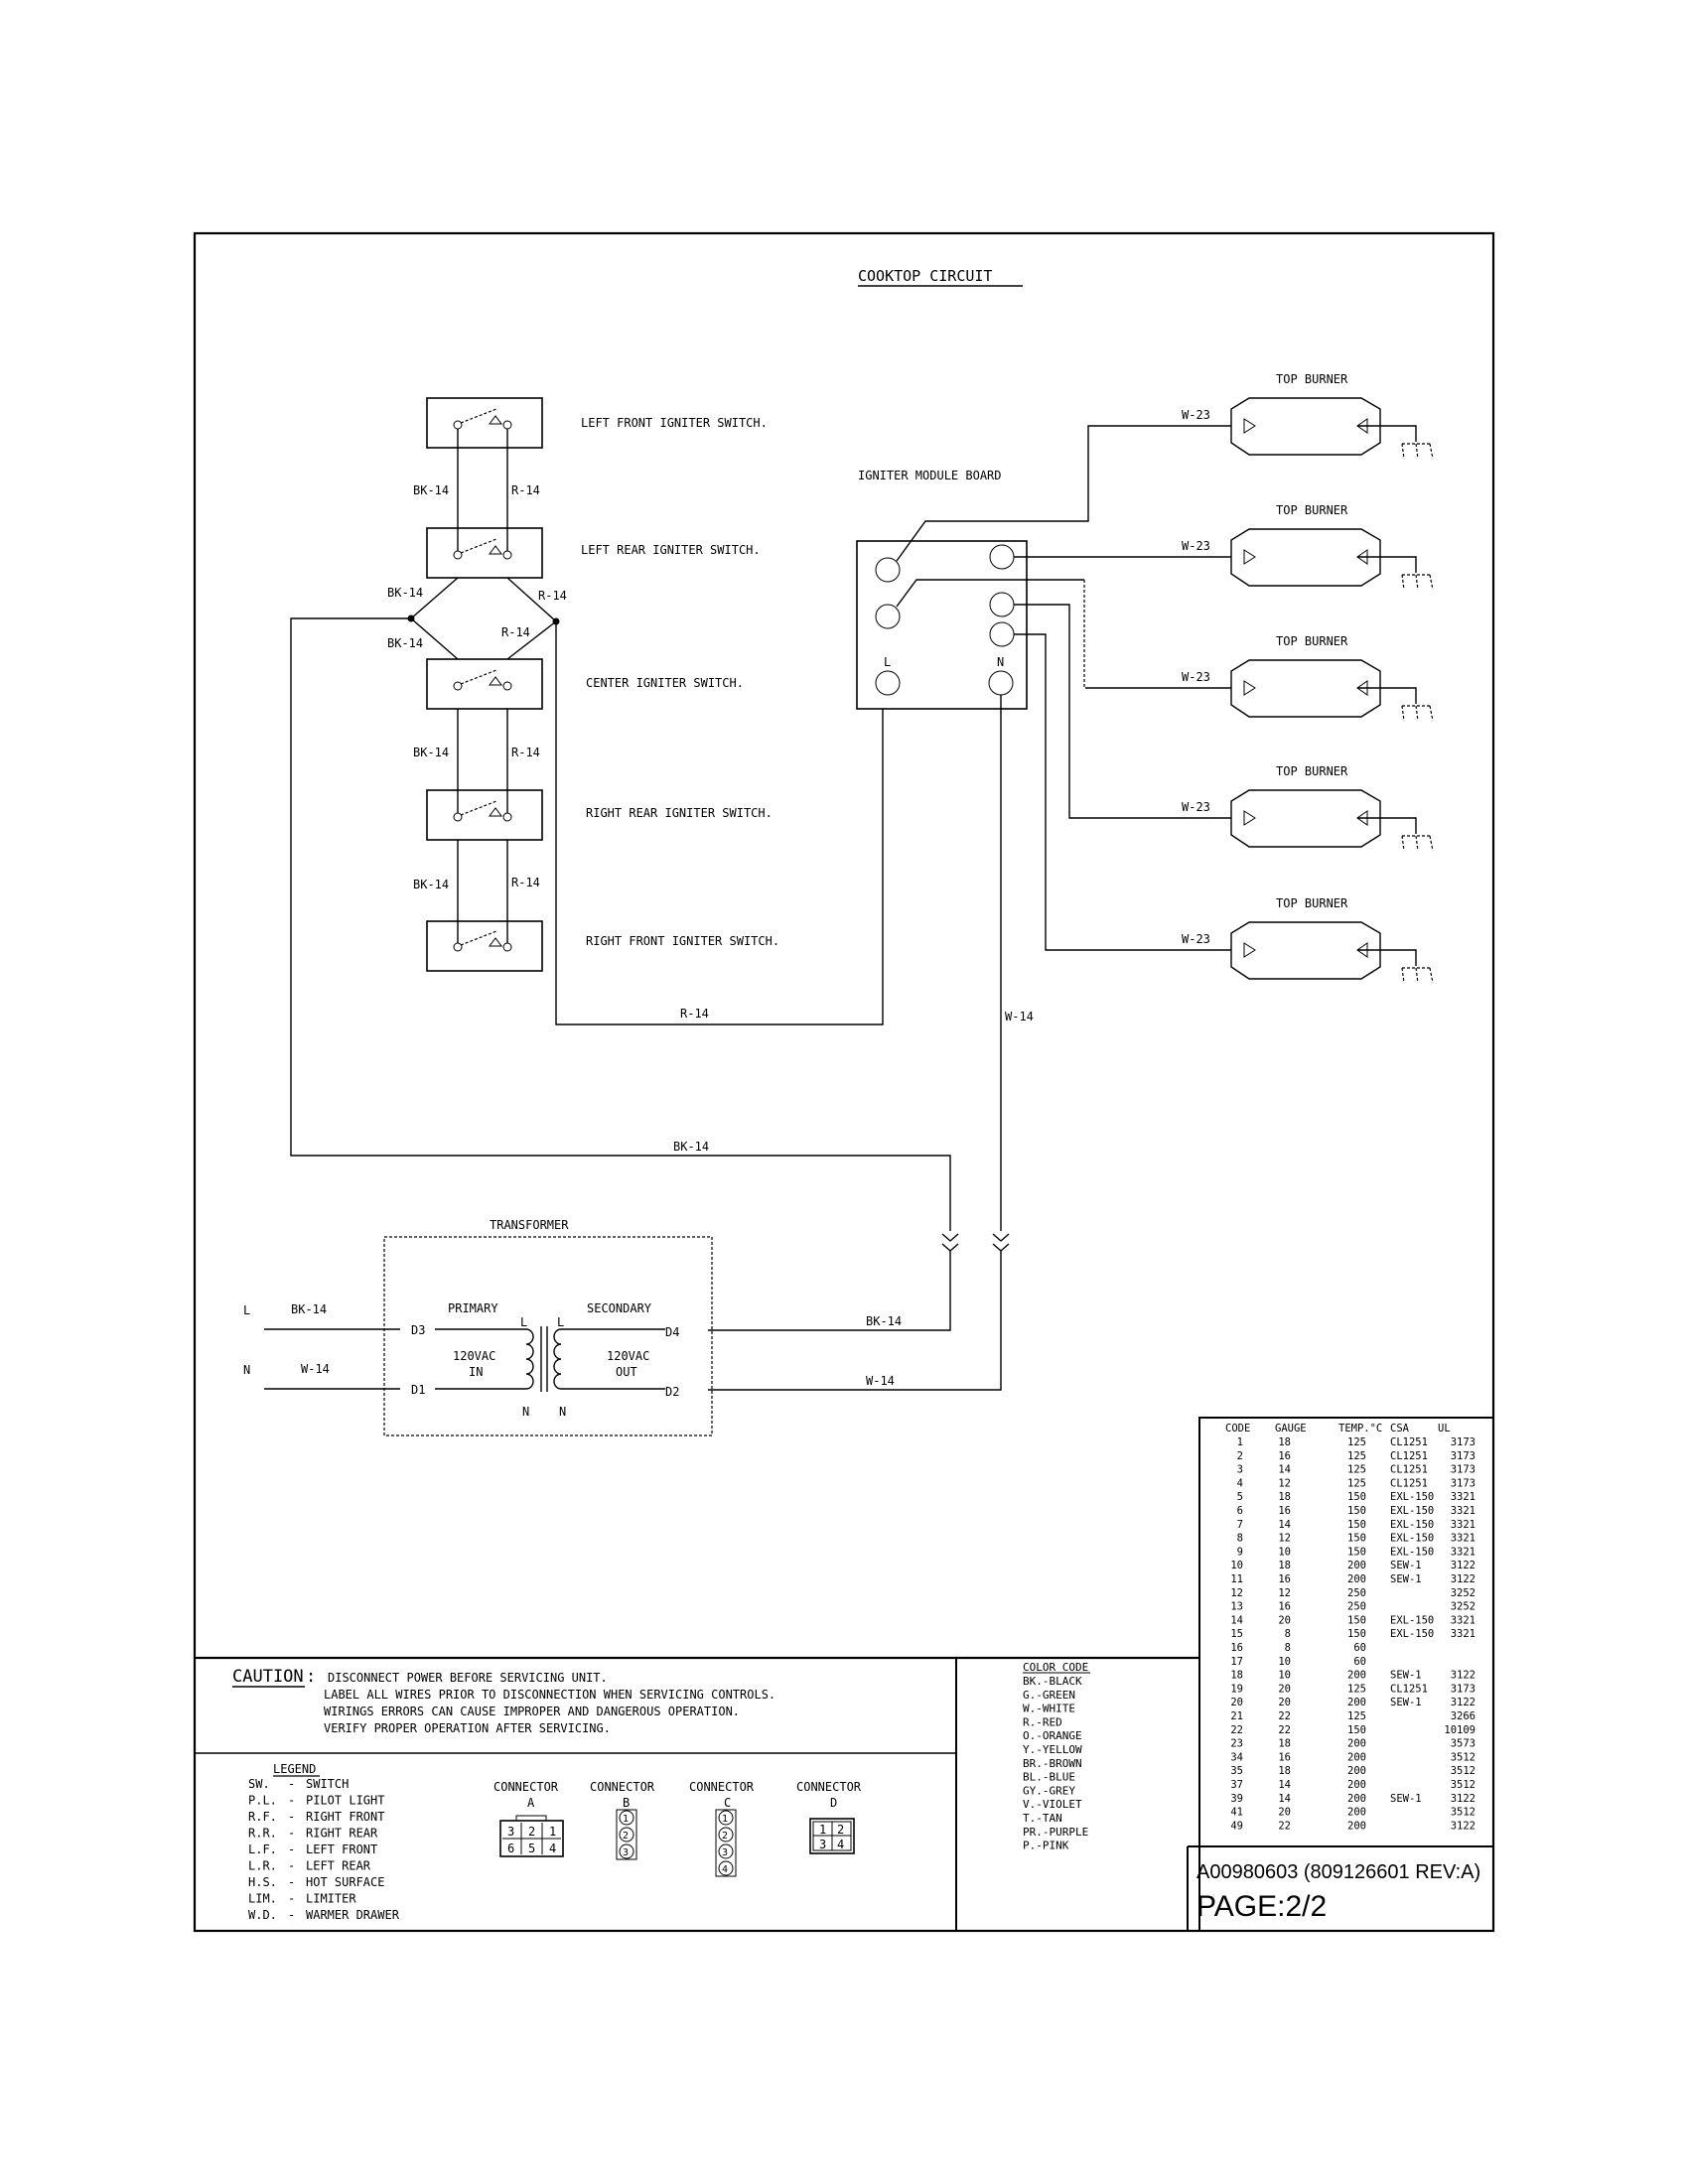 The height and width of the screenshot is (2184, 1688). I want to click on table-cell: 20, so click(1284, 1813).